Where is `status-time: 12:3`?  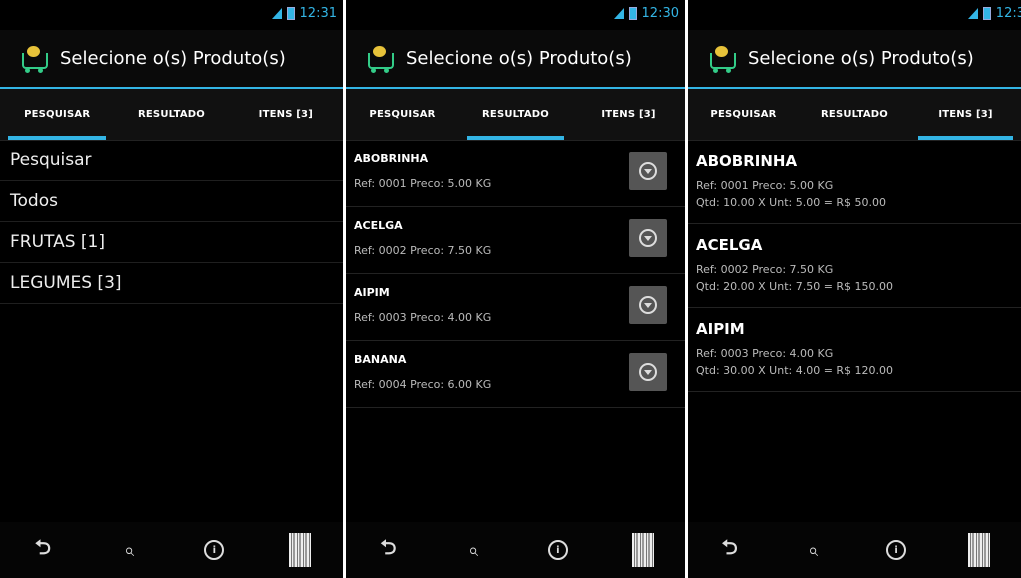
status-time: 12:3 is located at coordinates (1008, 13).